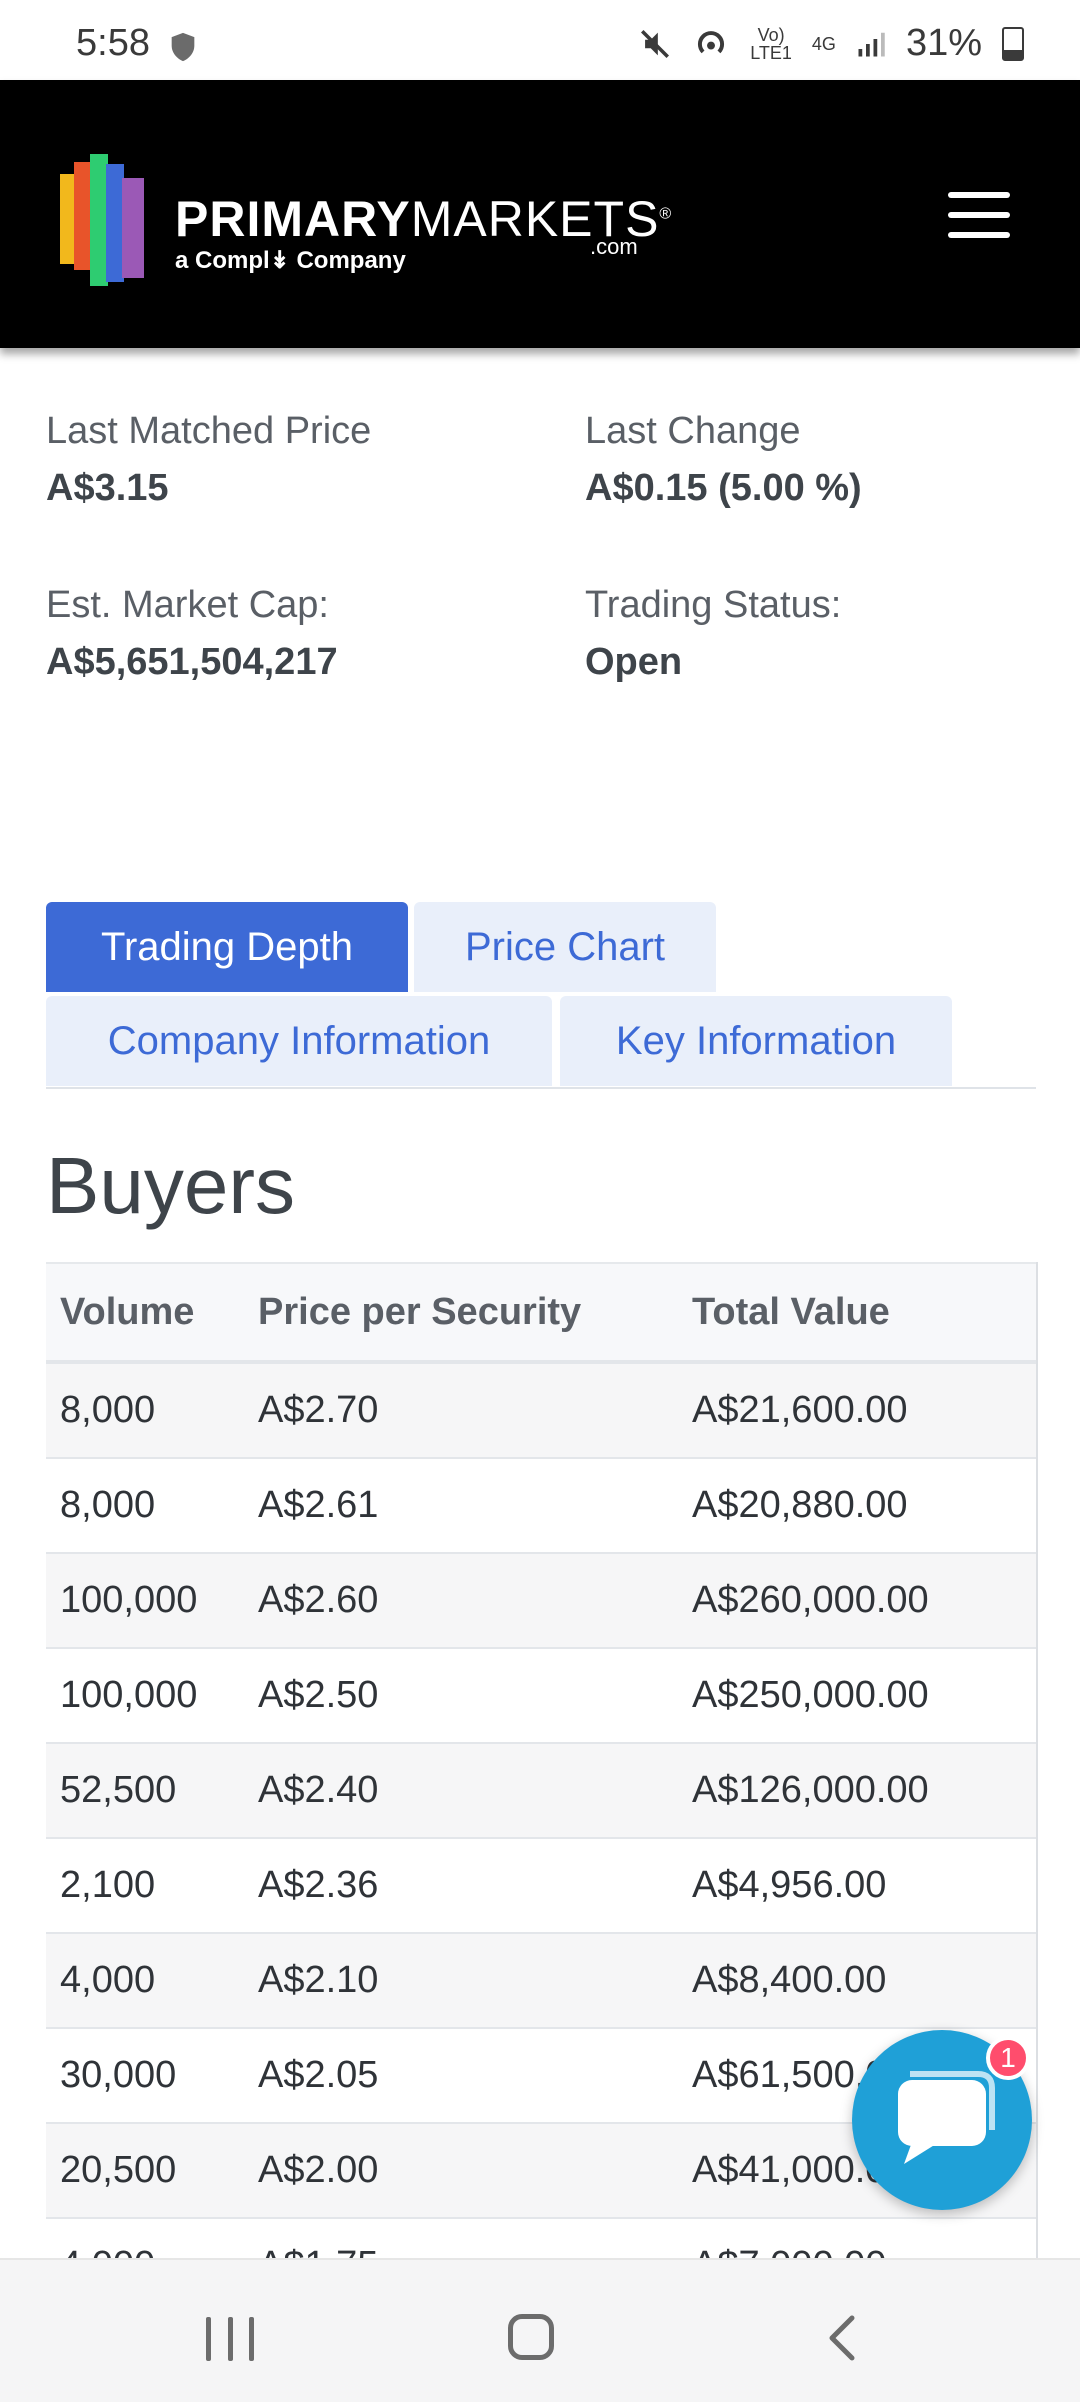  What do you see at coordinates (655, 43) in the screenshot?
I see `mute-icon` at bounding box center [655, 43].